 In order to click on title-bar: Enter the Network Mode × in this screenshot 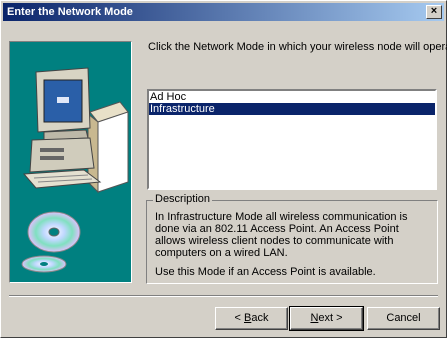, I will do `click(223, 12)`.